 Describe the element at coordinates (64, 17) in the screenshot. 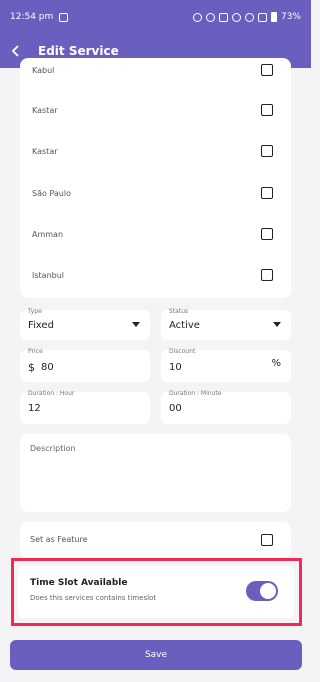

I see `notification-icon` at that location.